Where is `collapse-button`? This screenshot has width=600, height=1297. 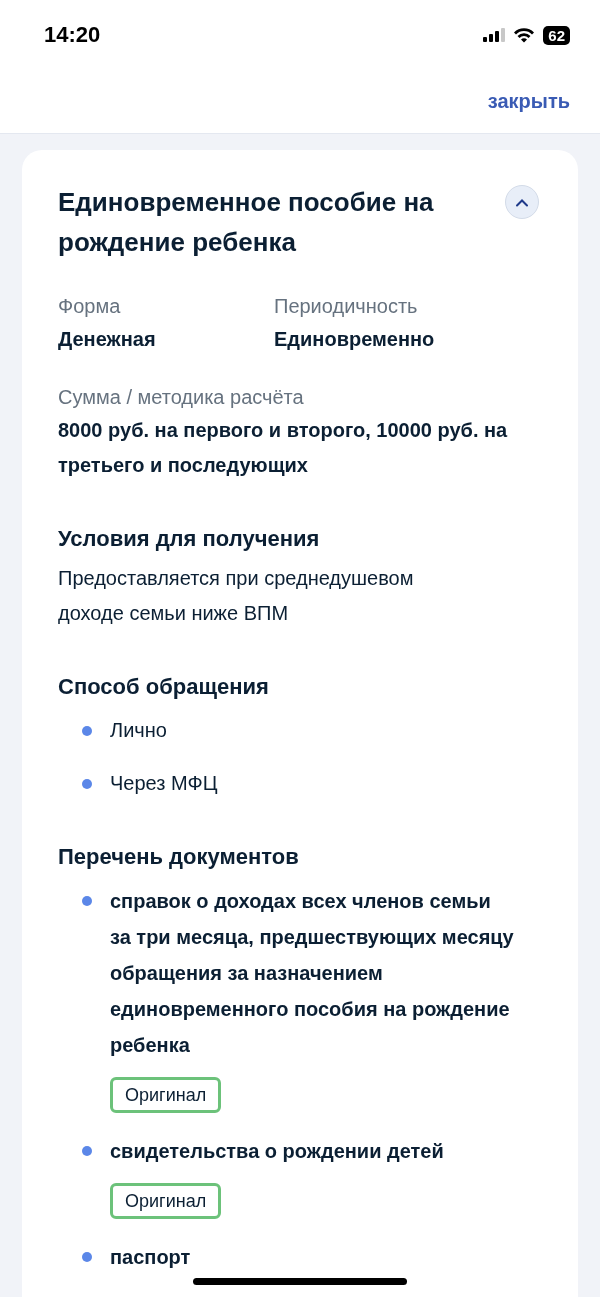 collapse-button is located at coordinates (522, 202).